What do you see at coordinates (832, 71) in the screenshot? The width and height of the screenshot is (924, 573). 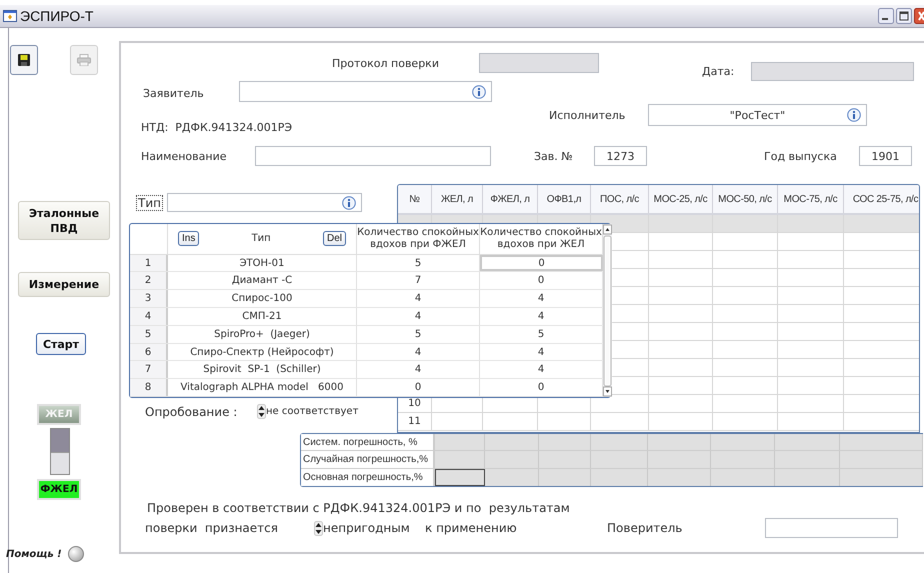 I see `date-field` at bounding box center [832, 71].